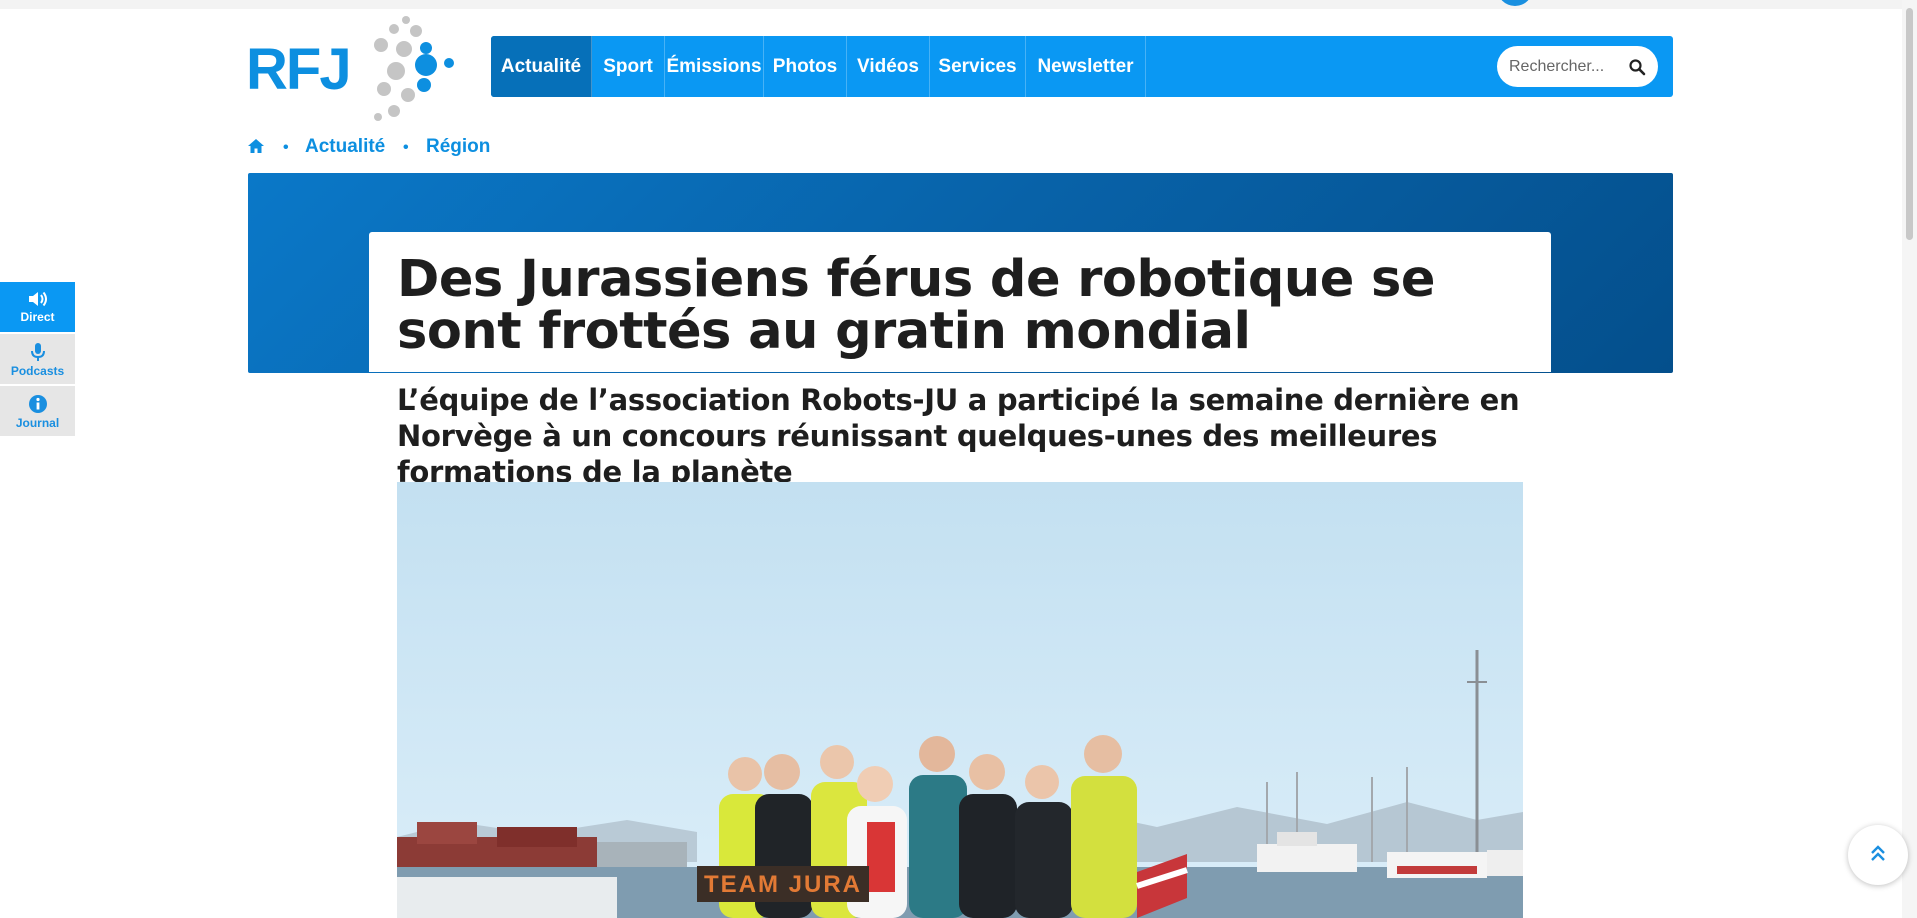  Describe the element at coordinates (458, 147) in the screenshot. I see `breadcrumb-region: Région` at that location.